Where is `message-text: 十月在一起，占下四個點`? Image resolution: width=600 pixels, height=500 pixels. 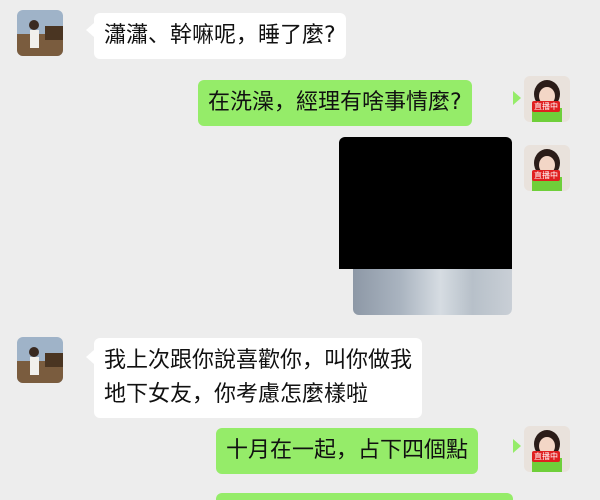
message-text: 十月在一起，占下四個點 is located at coordinates (347, 450).